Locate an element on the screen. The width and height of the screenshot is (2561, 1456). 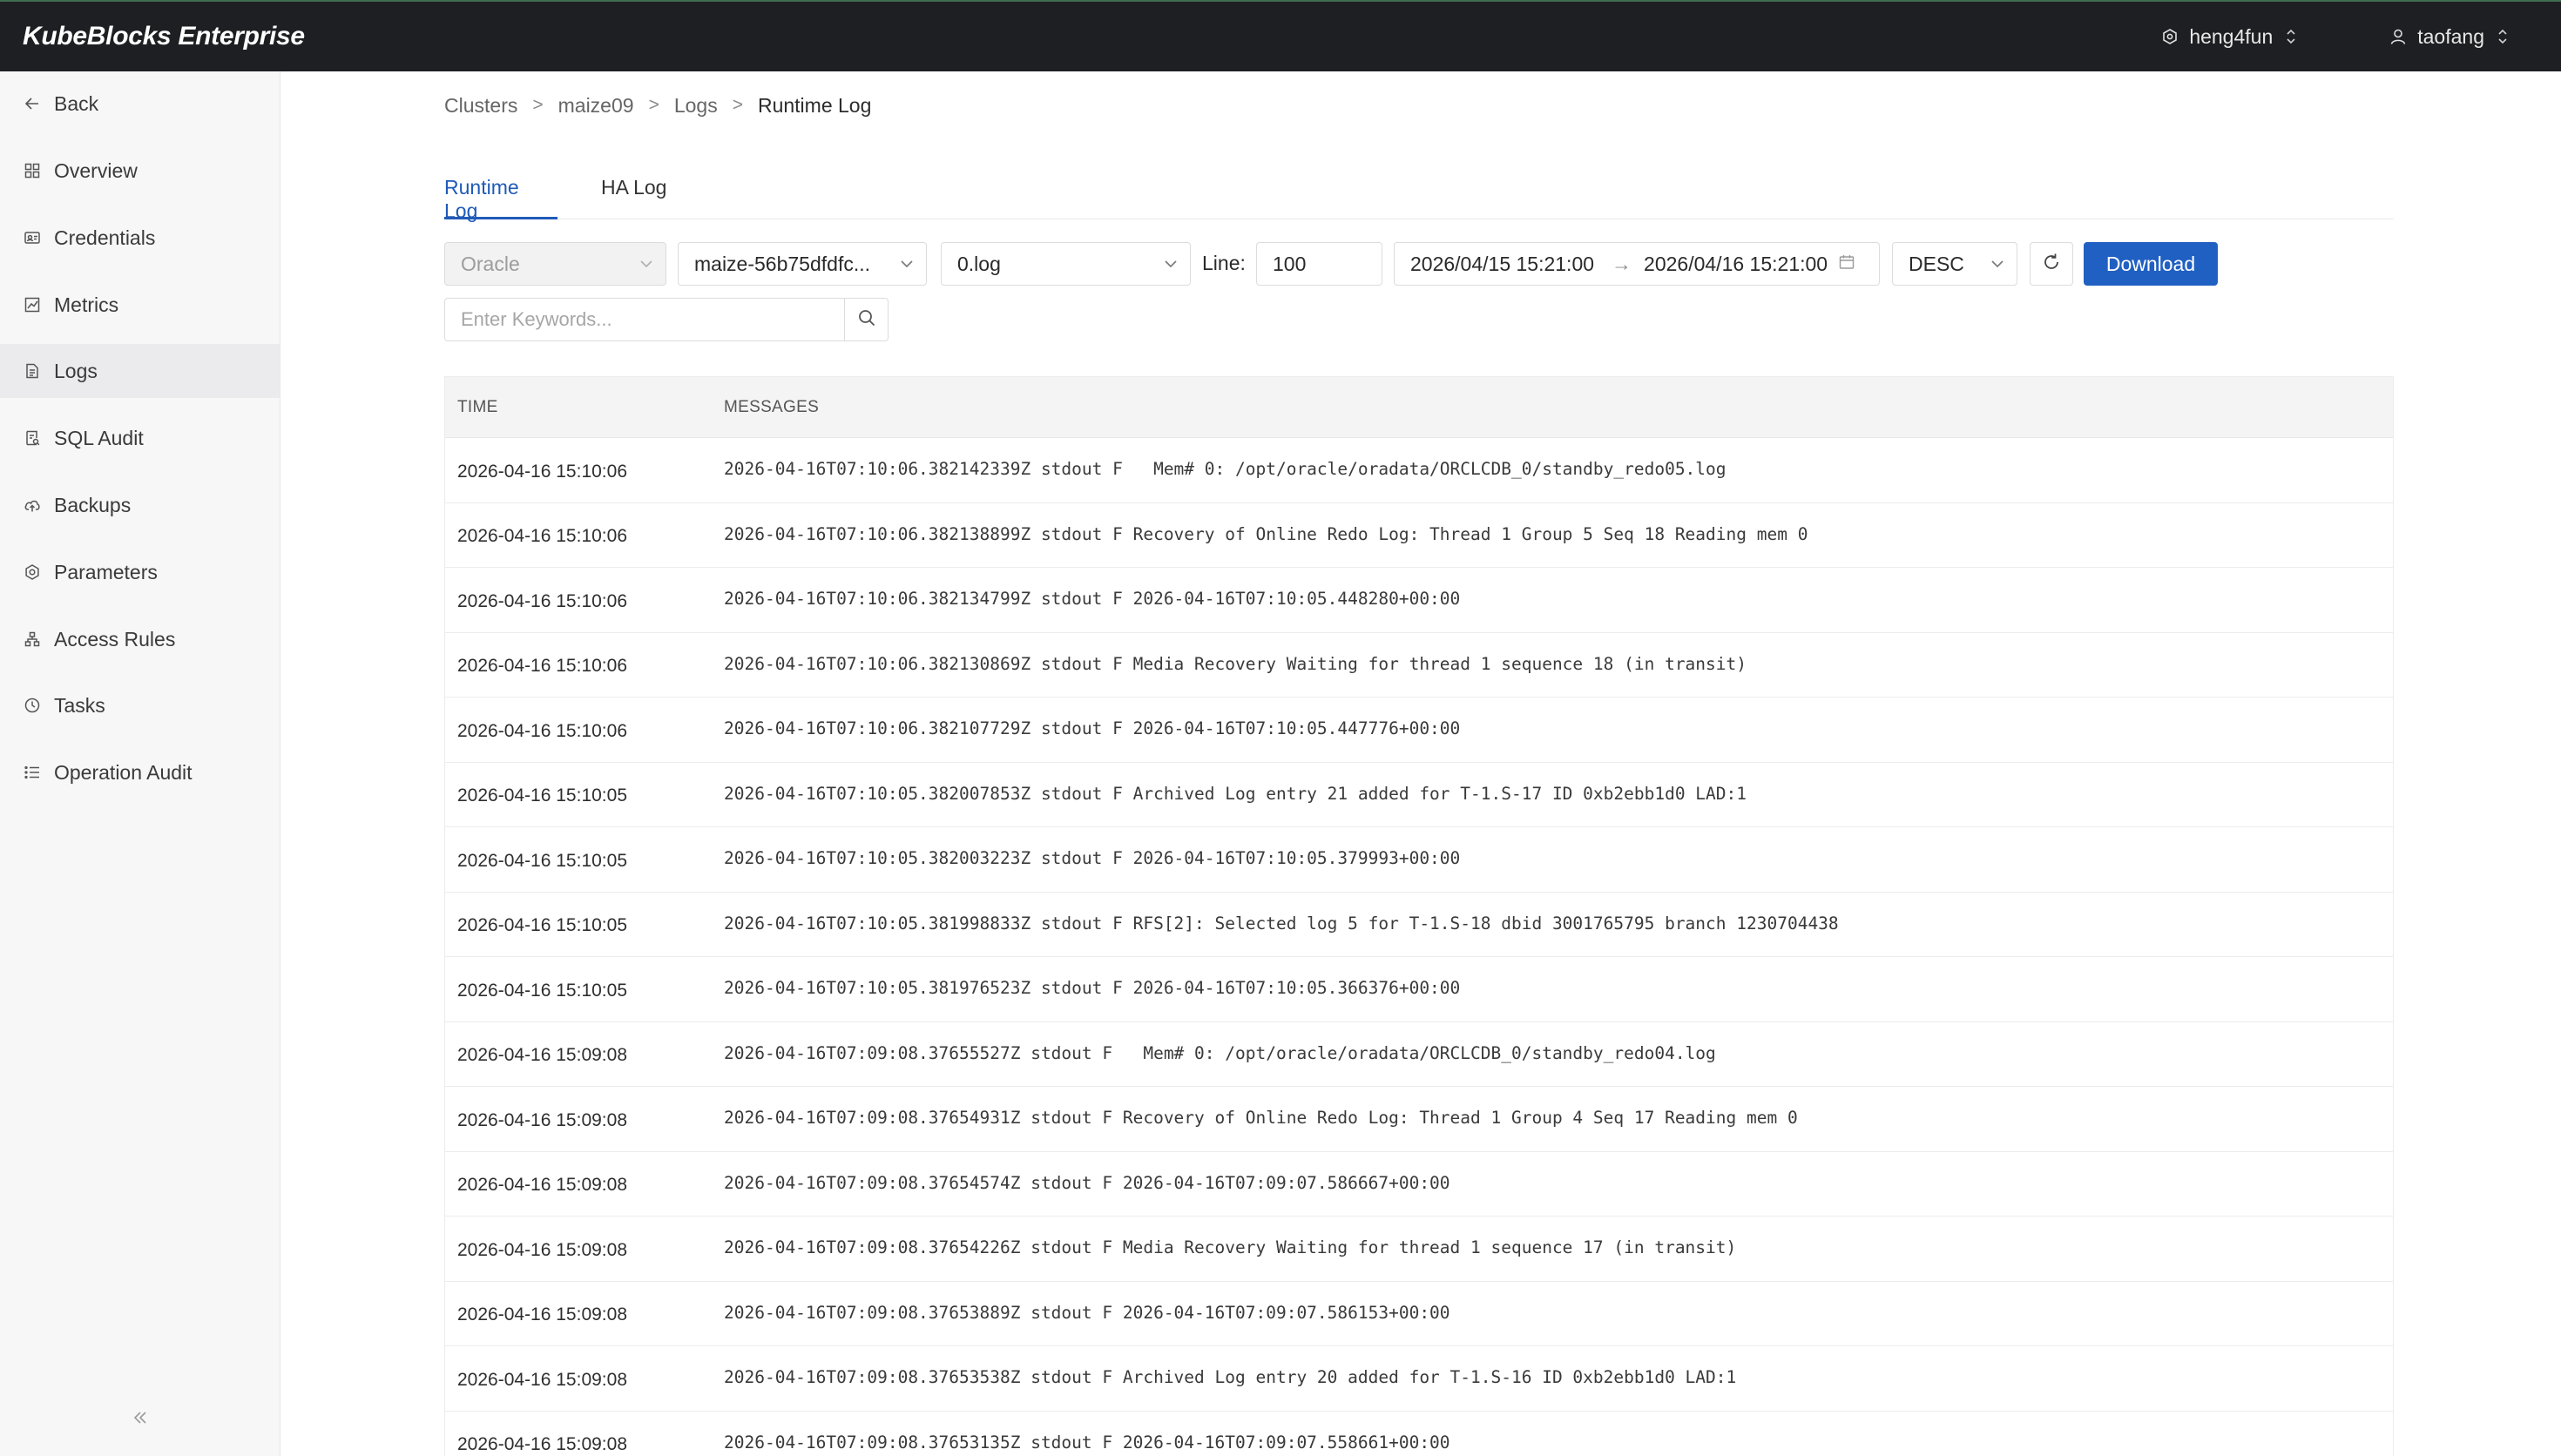
top-bar: KubeBlocks Enterprise heng4fun taofang is located at coordinates (1280, 35).